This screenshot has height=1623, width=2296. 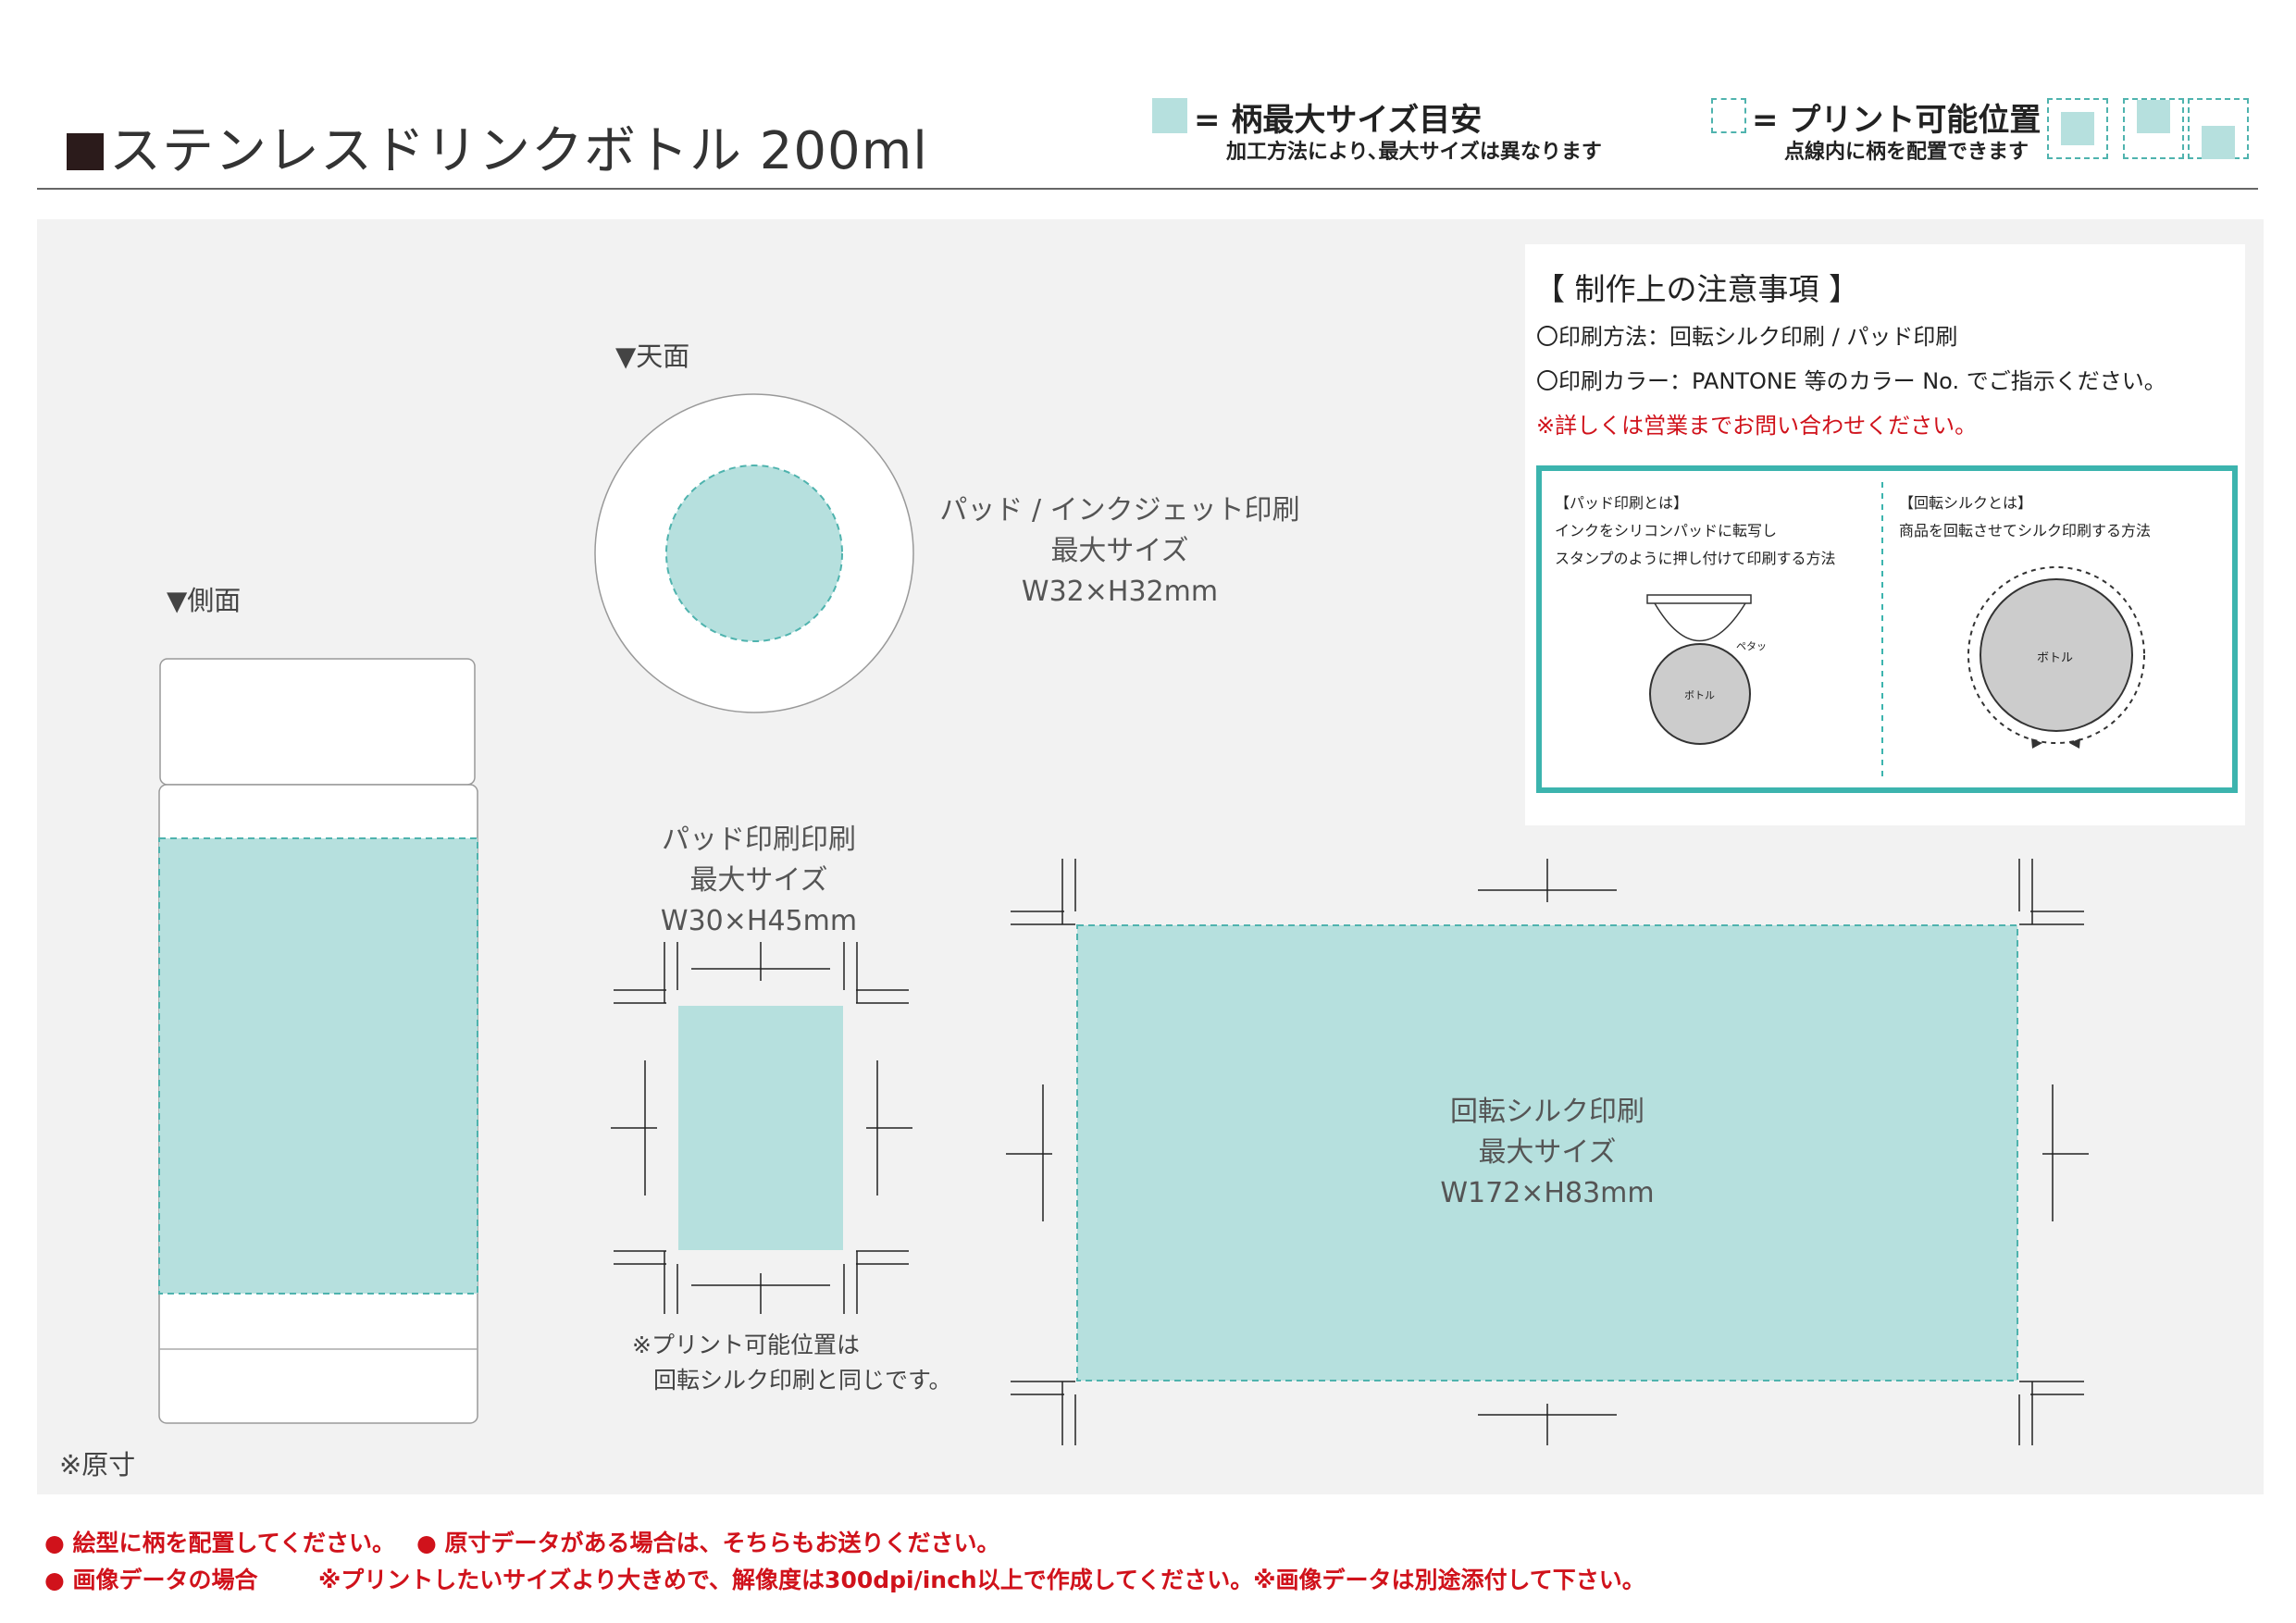 What do you see at coordinates (1887, 629) in the screenshot?
I see `print-method-diagram` at bounding box center [1887, 629].